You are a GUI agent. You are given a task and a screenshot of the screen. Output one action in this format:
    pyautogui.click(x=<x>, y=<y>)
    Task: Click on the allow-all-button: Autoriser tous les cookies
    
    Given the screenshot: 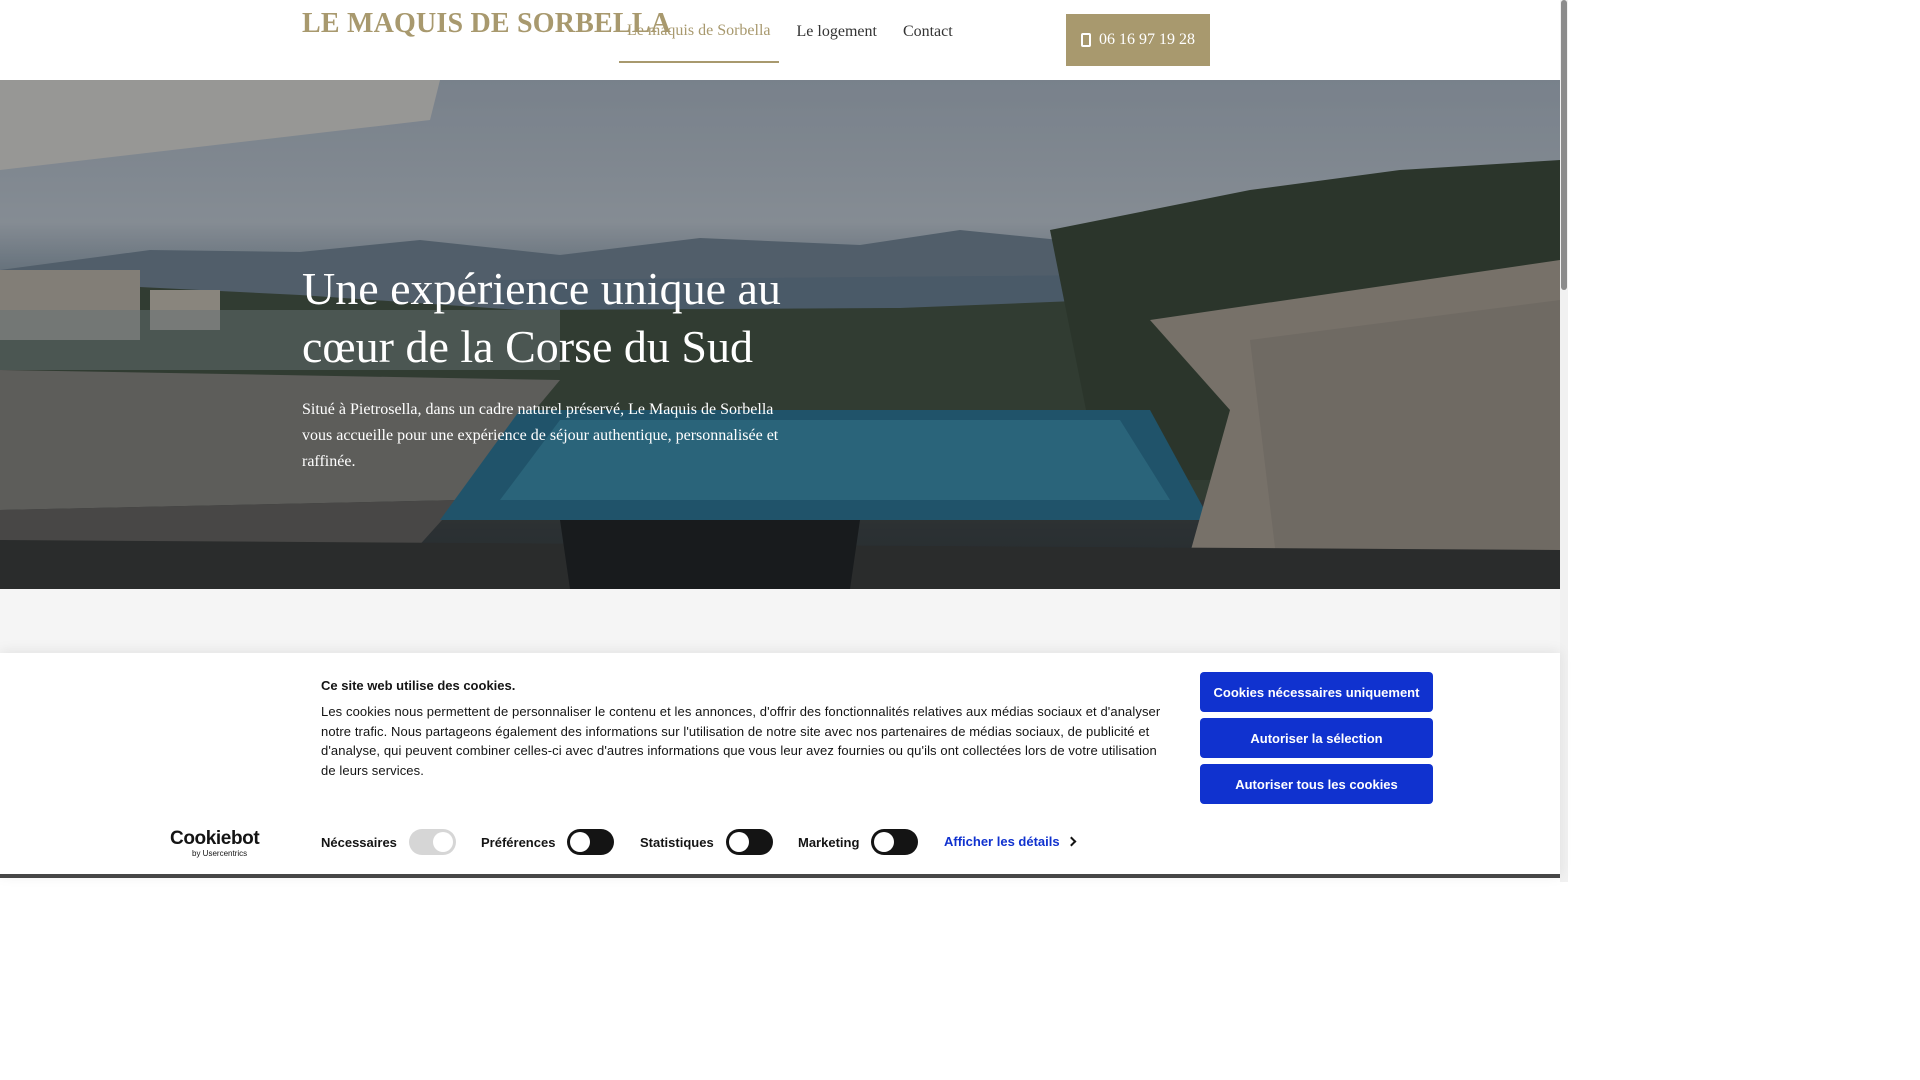 What is the action you would take?
    pyautogui.click(x=1316, y=784)
    